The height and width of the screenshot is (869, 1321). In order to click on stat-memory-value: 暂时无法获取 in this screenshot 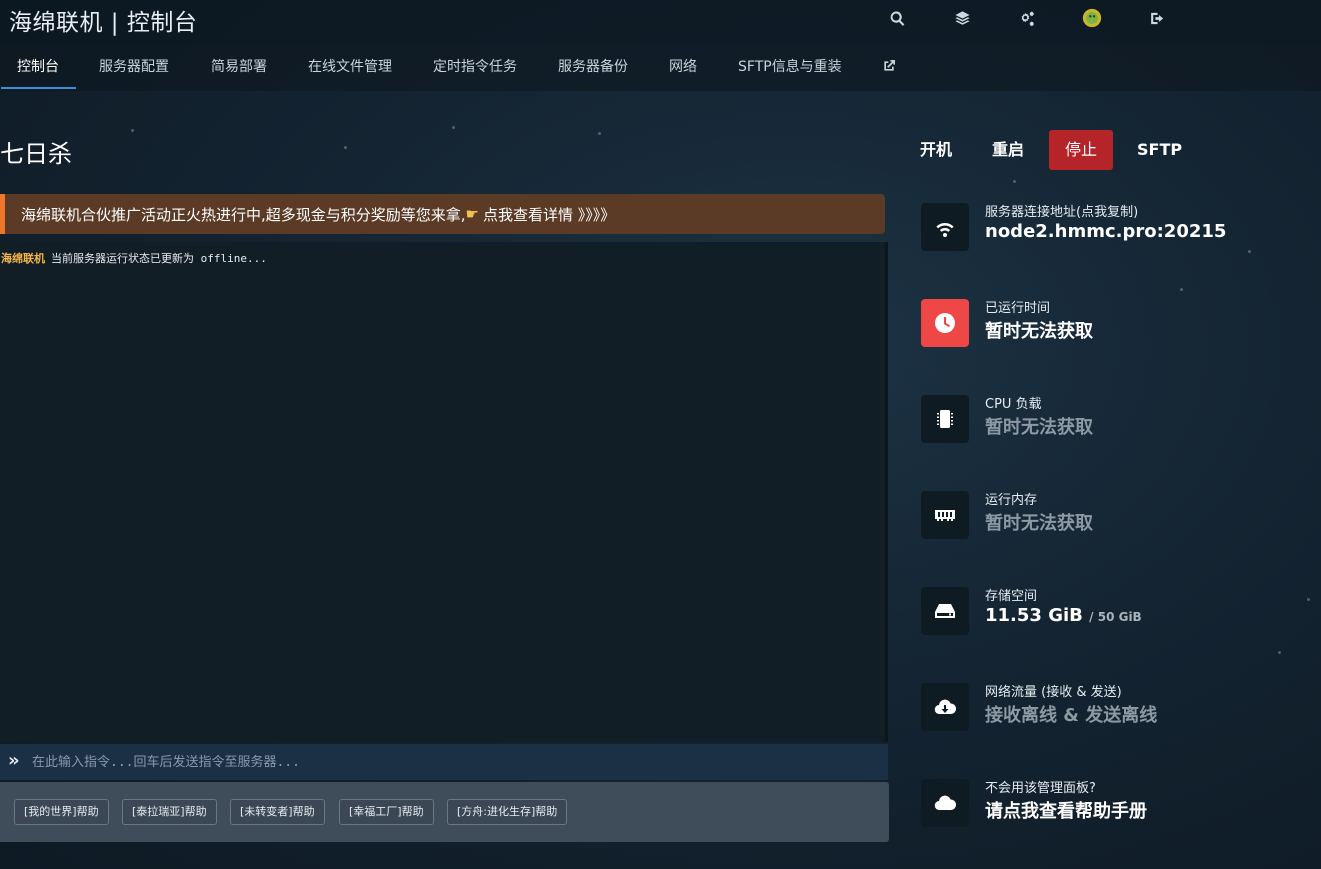, I will do `click(1039, 523)`.